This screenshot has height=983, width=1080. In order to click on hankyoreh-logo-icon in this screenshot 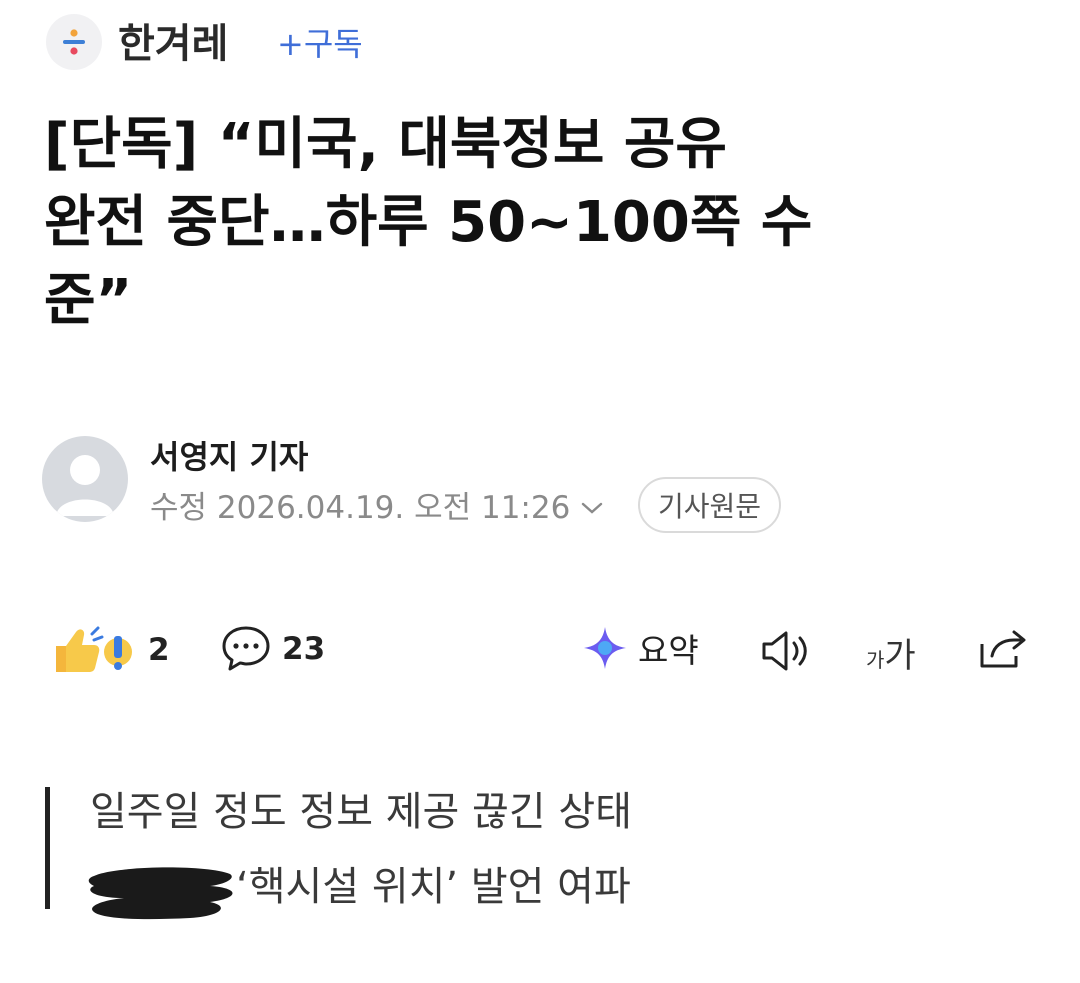, I will do `click(74, 42)`.